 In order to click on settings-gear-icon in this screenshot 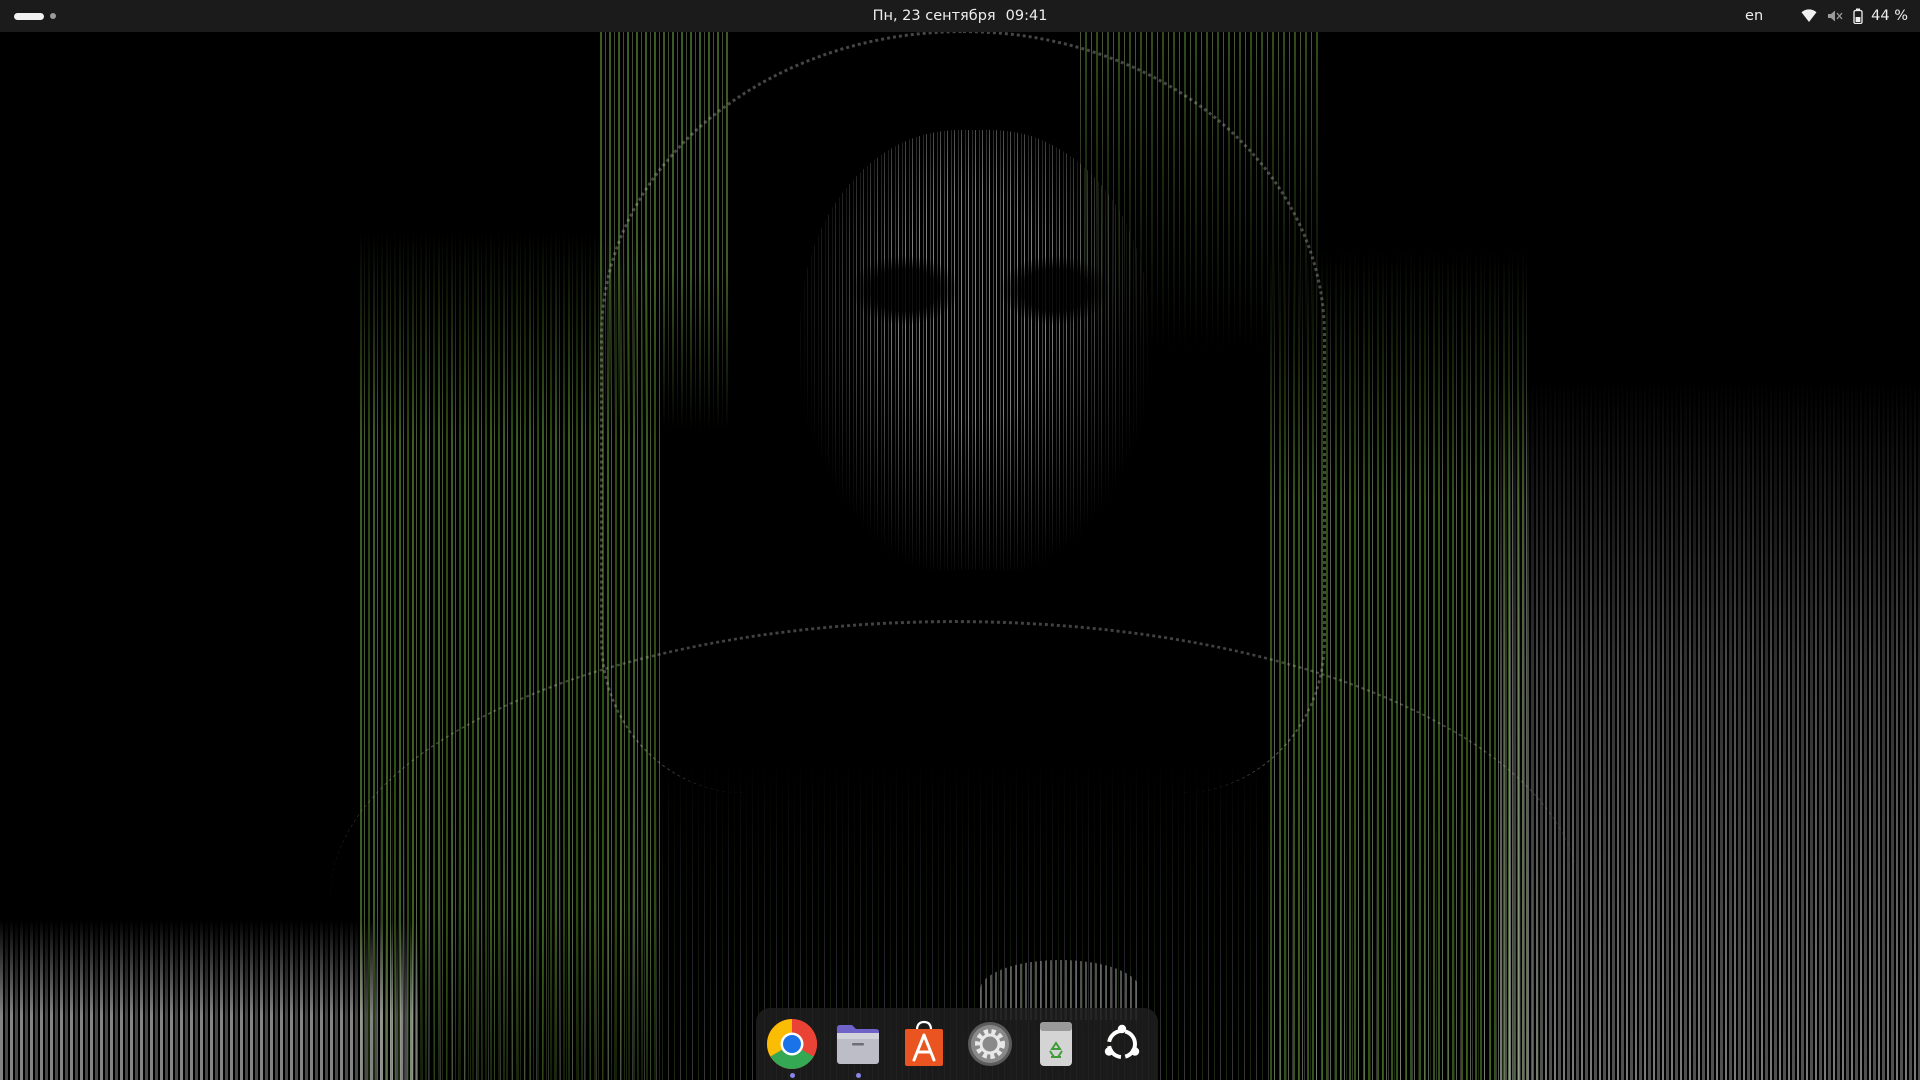, I will do `click(990, 1044)`.